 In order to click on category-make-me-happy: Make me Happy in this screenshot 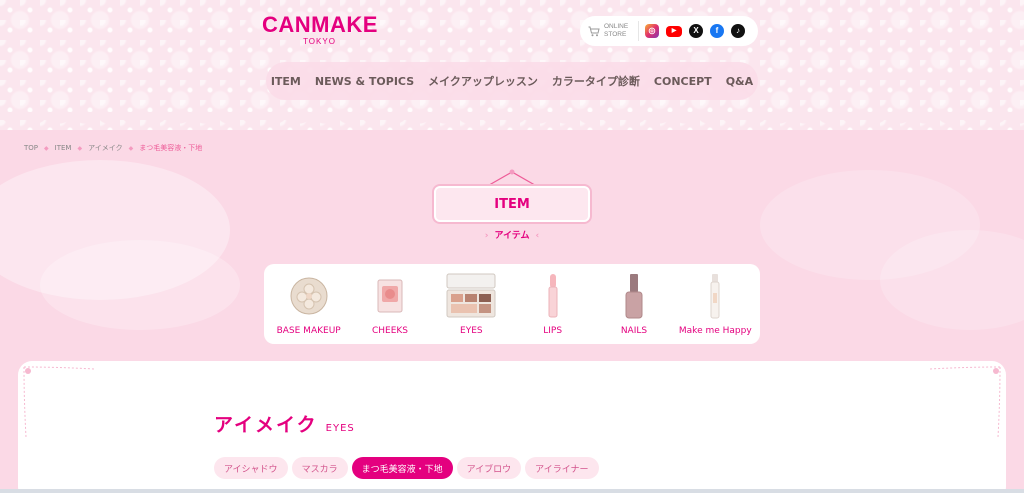, I will do `click(715, 303)`.